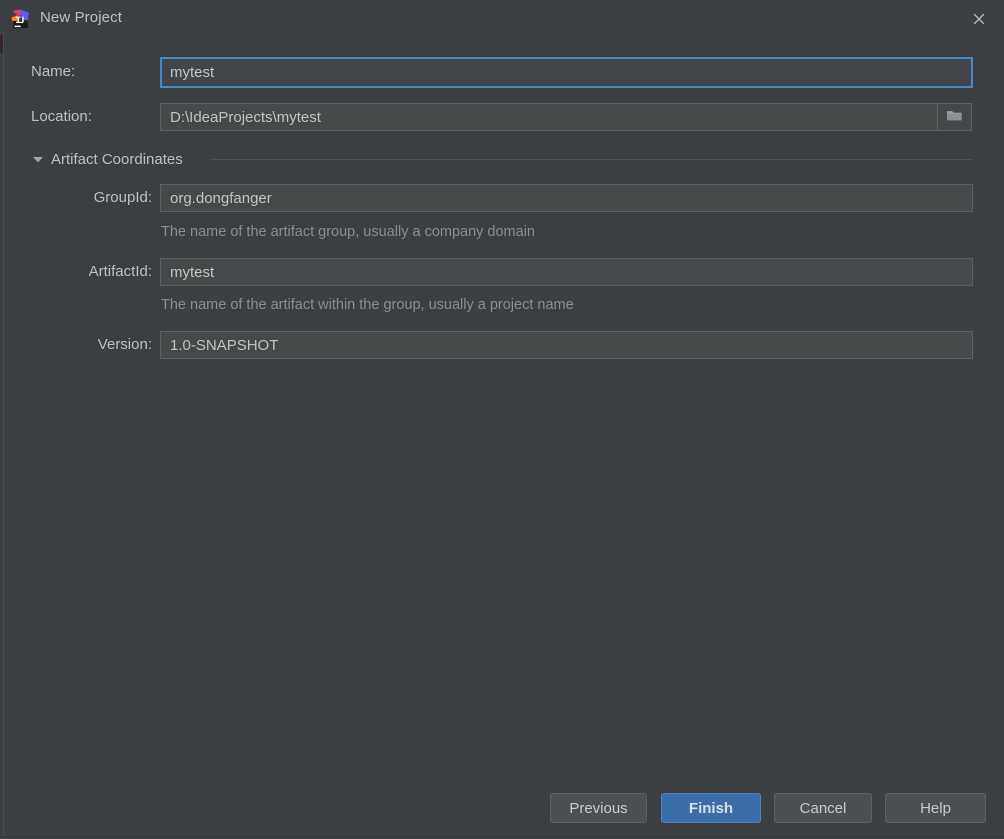  I want to click on finish-button: Finish, so click(711, 808).